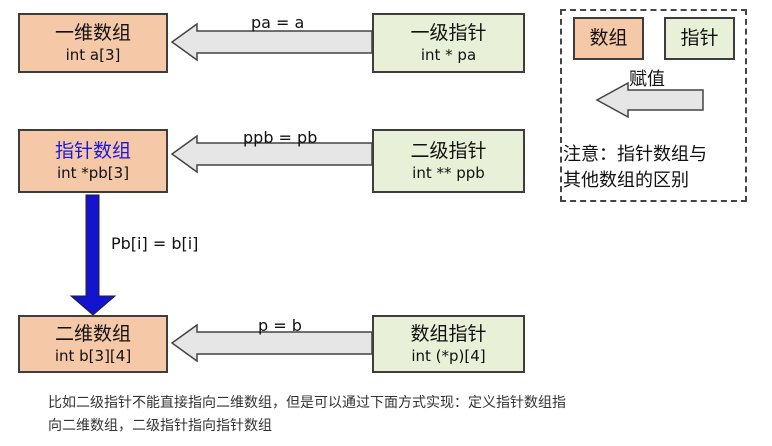 The image size is (772, 446). Describe the element at coordinates (448, 355) in the screenshot. I see `pointer-box-decl: int (*p)[4]` at that location.